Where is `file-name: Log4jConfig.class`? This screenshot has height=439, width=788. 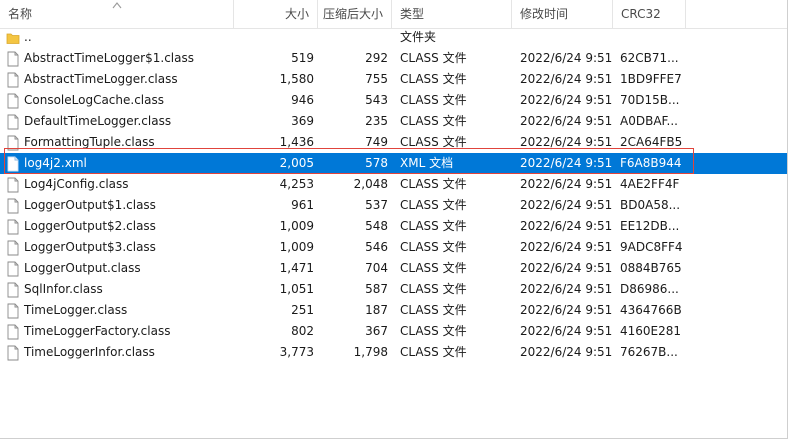 file-name: Log4jConfig.class is located at coordinates (76, 184).